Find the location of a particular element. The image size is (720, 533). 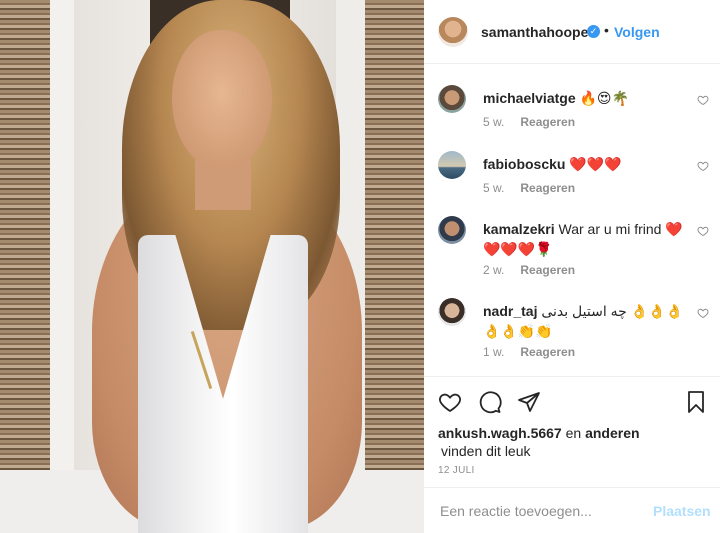

wicker-wall-right is located at coordinates (394, 266).